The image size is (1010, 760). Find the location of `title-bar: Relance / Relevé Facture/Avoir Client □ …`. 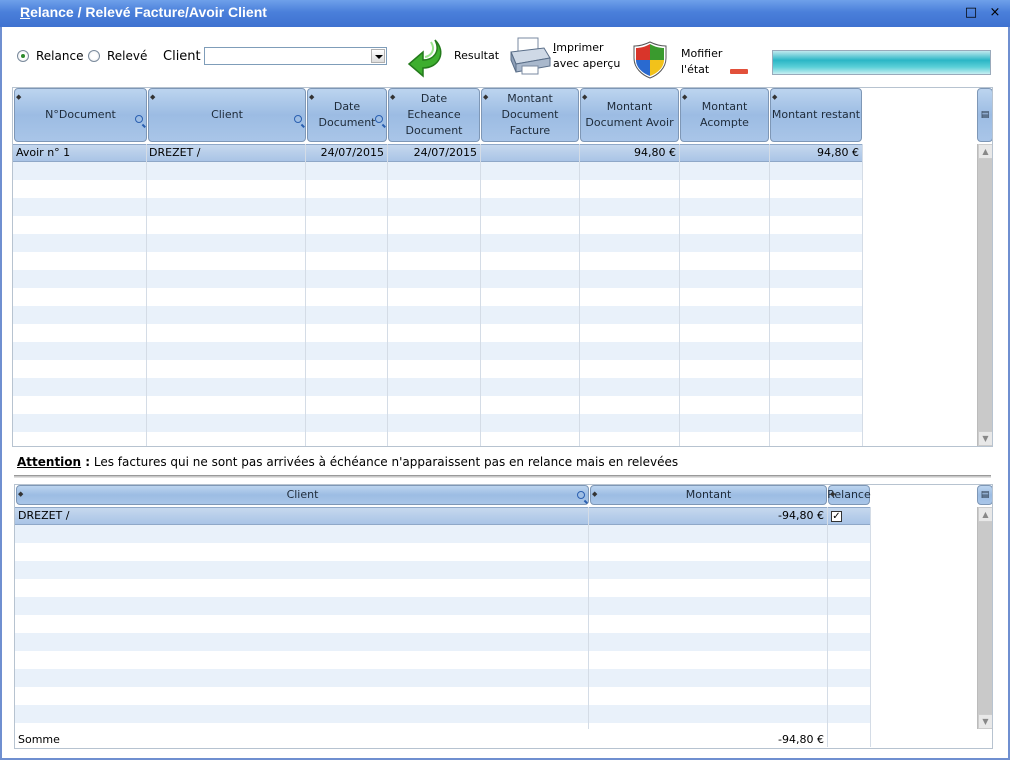

title-bar: Relance / Relevé Facture/Avoir Client □ … is located at coordinates (505, 13).